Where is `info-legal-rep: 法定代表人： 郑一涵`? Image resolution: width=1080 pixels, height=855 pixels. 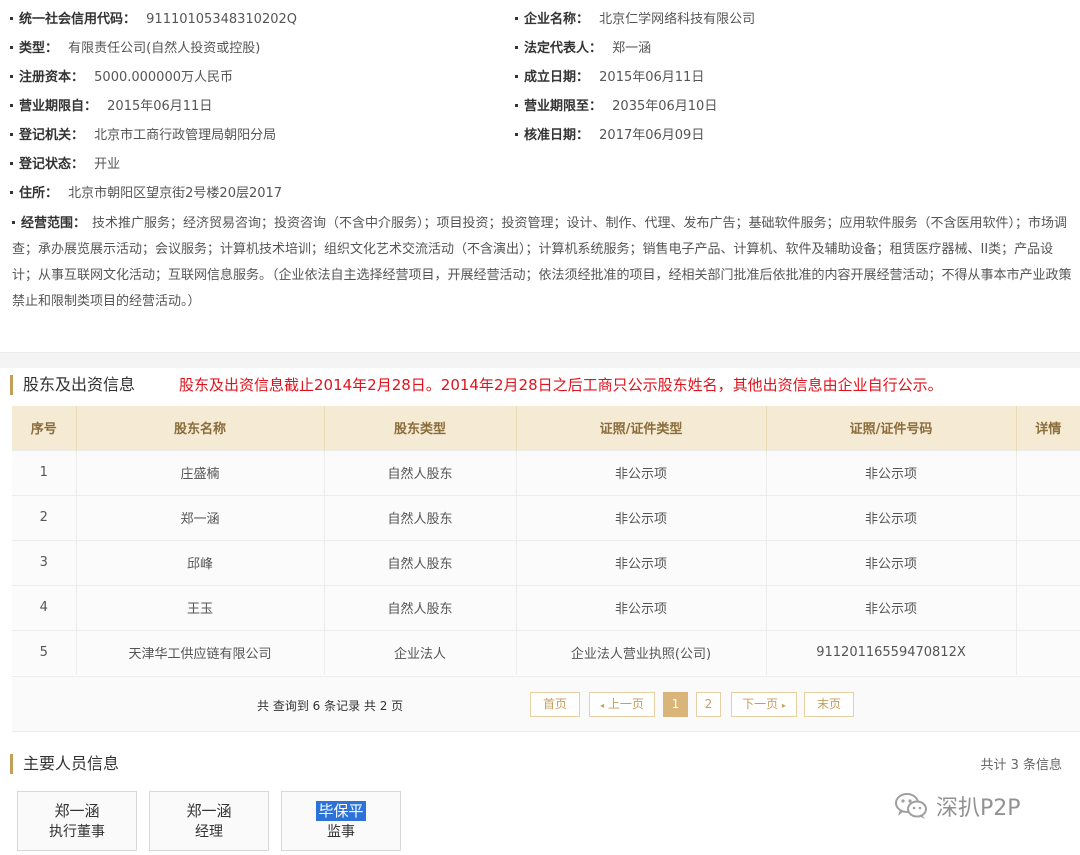
info-legal-rep: 法定代表人： 郑一涵 is located at coordinates (578, 49).